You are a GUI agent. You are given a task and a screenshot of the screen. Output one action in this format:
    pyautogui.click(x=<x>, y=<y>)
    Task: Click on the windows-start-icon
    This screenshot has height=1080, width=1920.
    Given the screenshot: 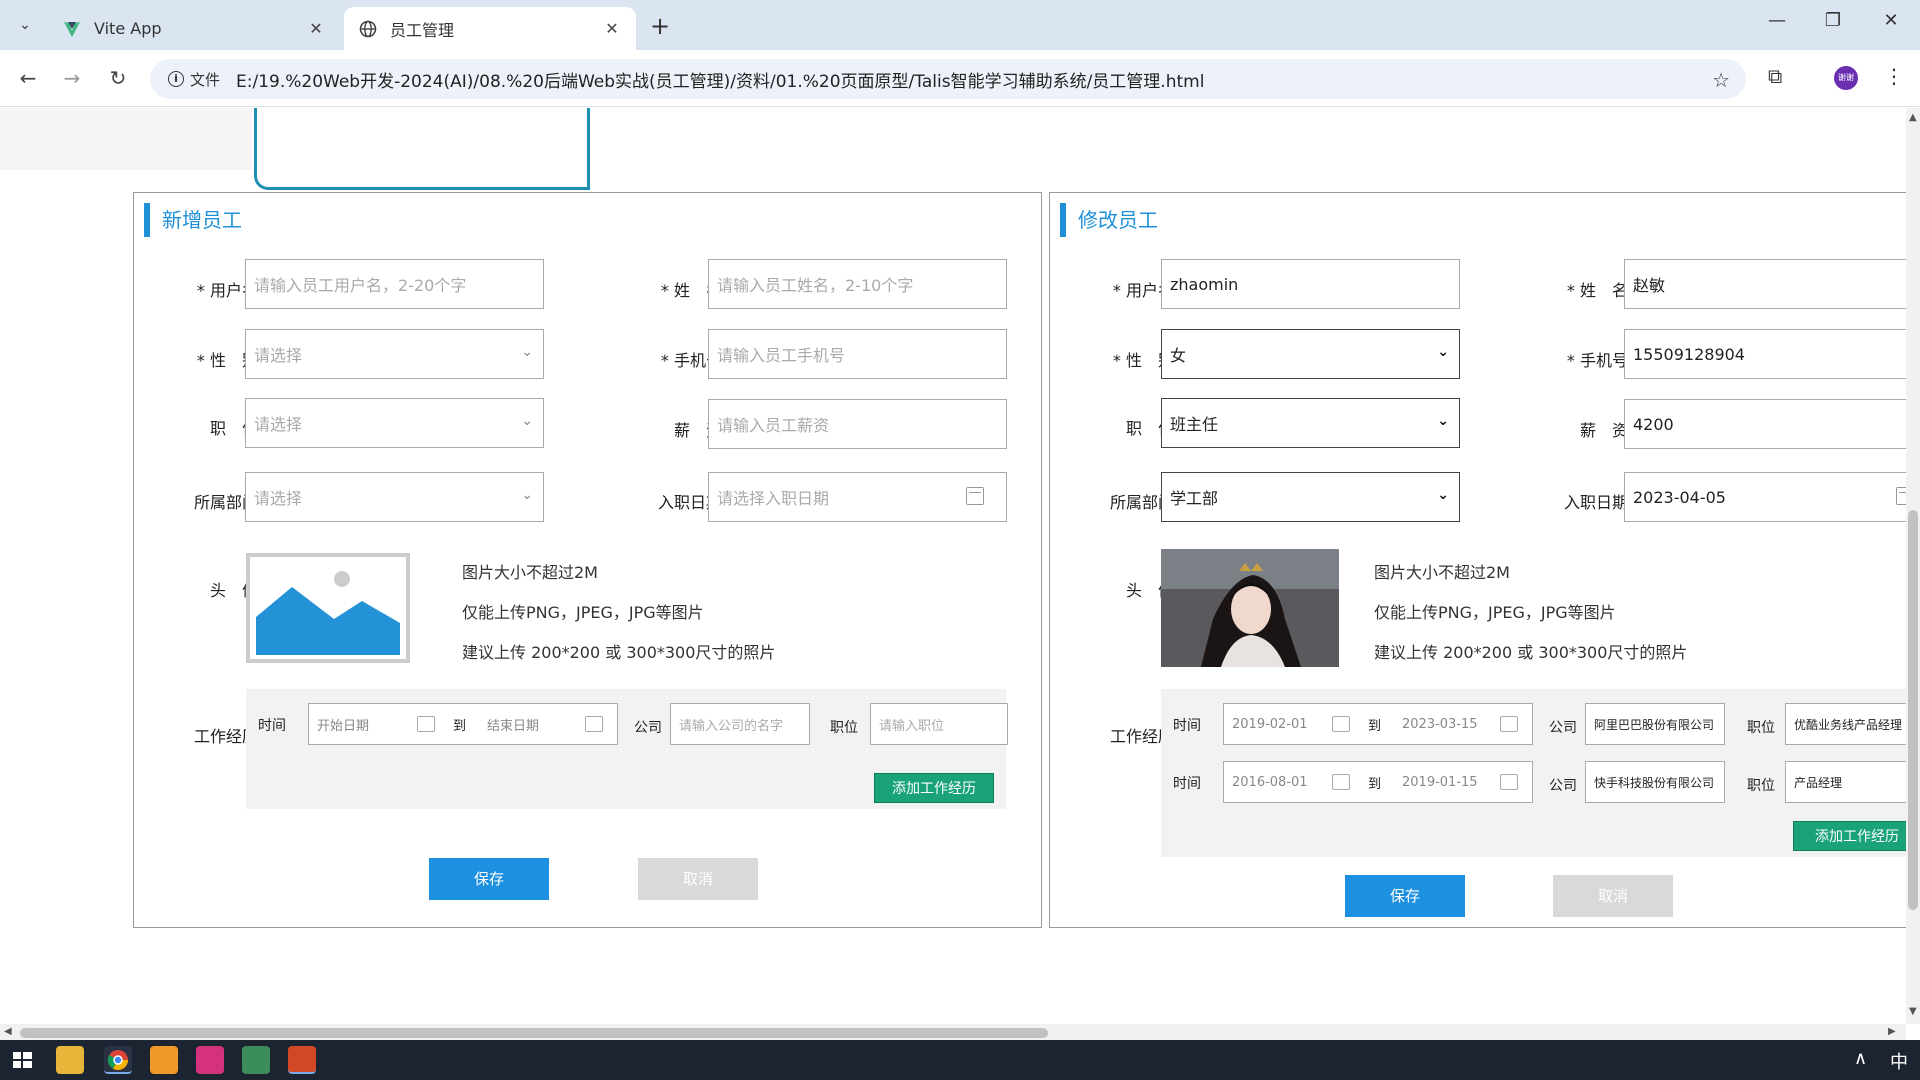 What is the action you would take?
    pyautogui.click(x=22, y=1060)
    